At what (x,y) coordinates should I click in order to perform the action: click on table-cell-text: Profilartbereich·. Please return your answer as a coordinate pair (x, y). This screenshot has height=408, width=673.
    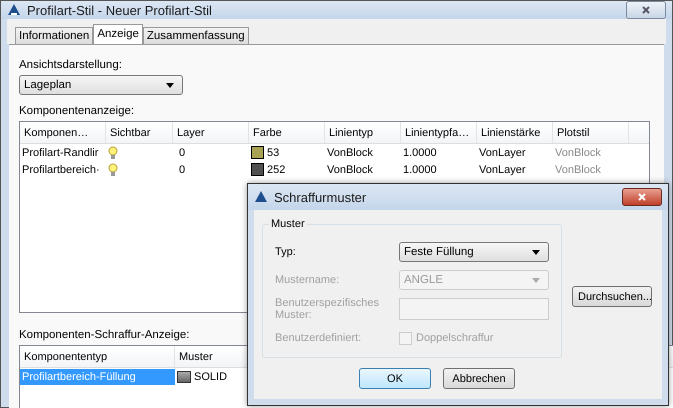
    Looking at the image, I should click on (61, 170).